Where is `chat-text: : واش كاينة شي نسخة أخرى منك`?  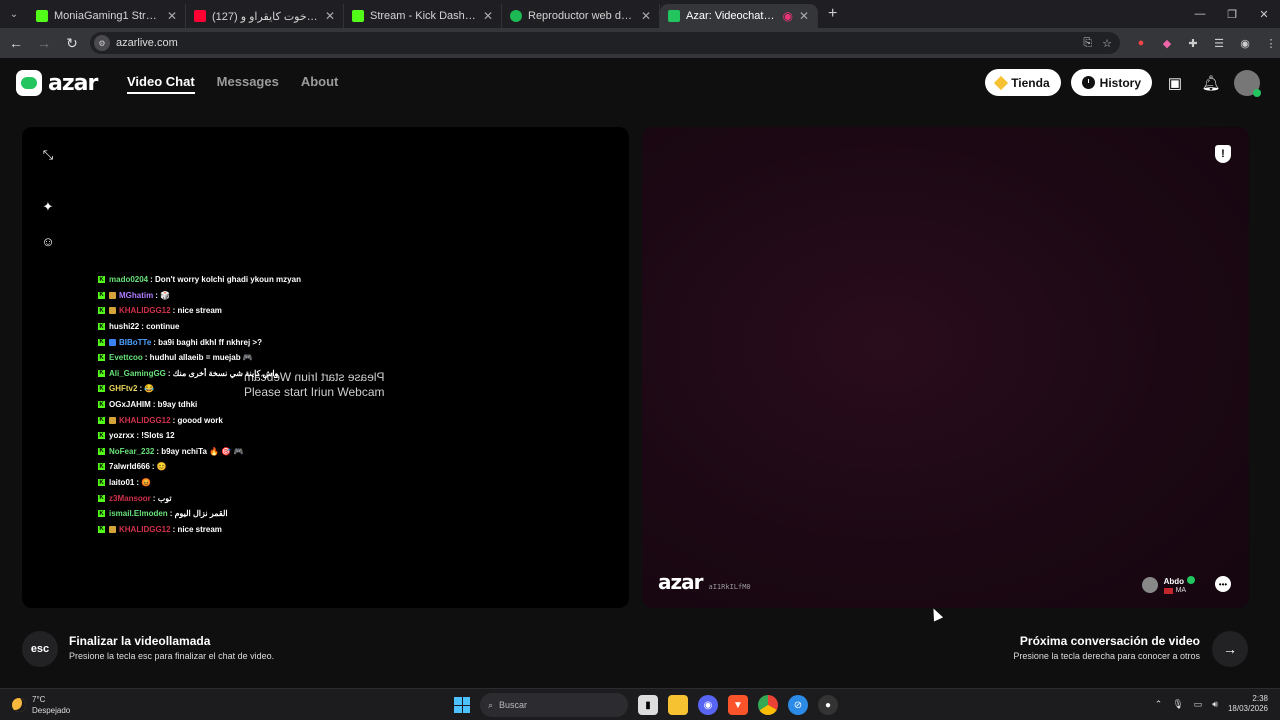
chat-text: : واش كاينة شي نسخة أخرى منك is located at coordinates (223, 373).